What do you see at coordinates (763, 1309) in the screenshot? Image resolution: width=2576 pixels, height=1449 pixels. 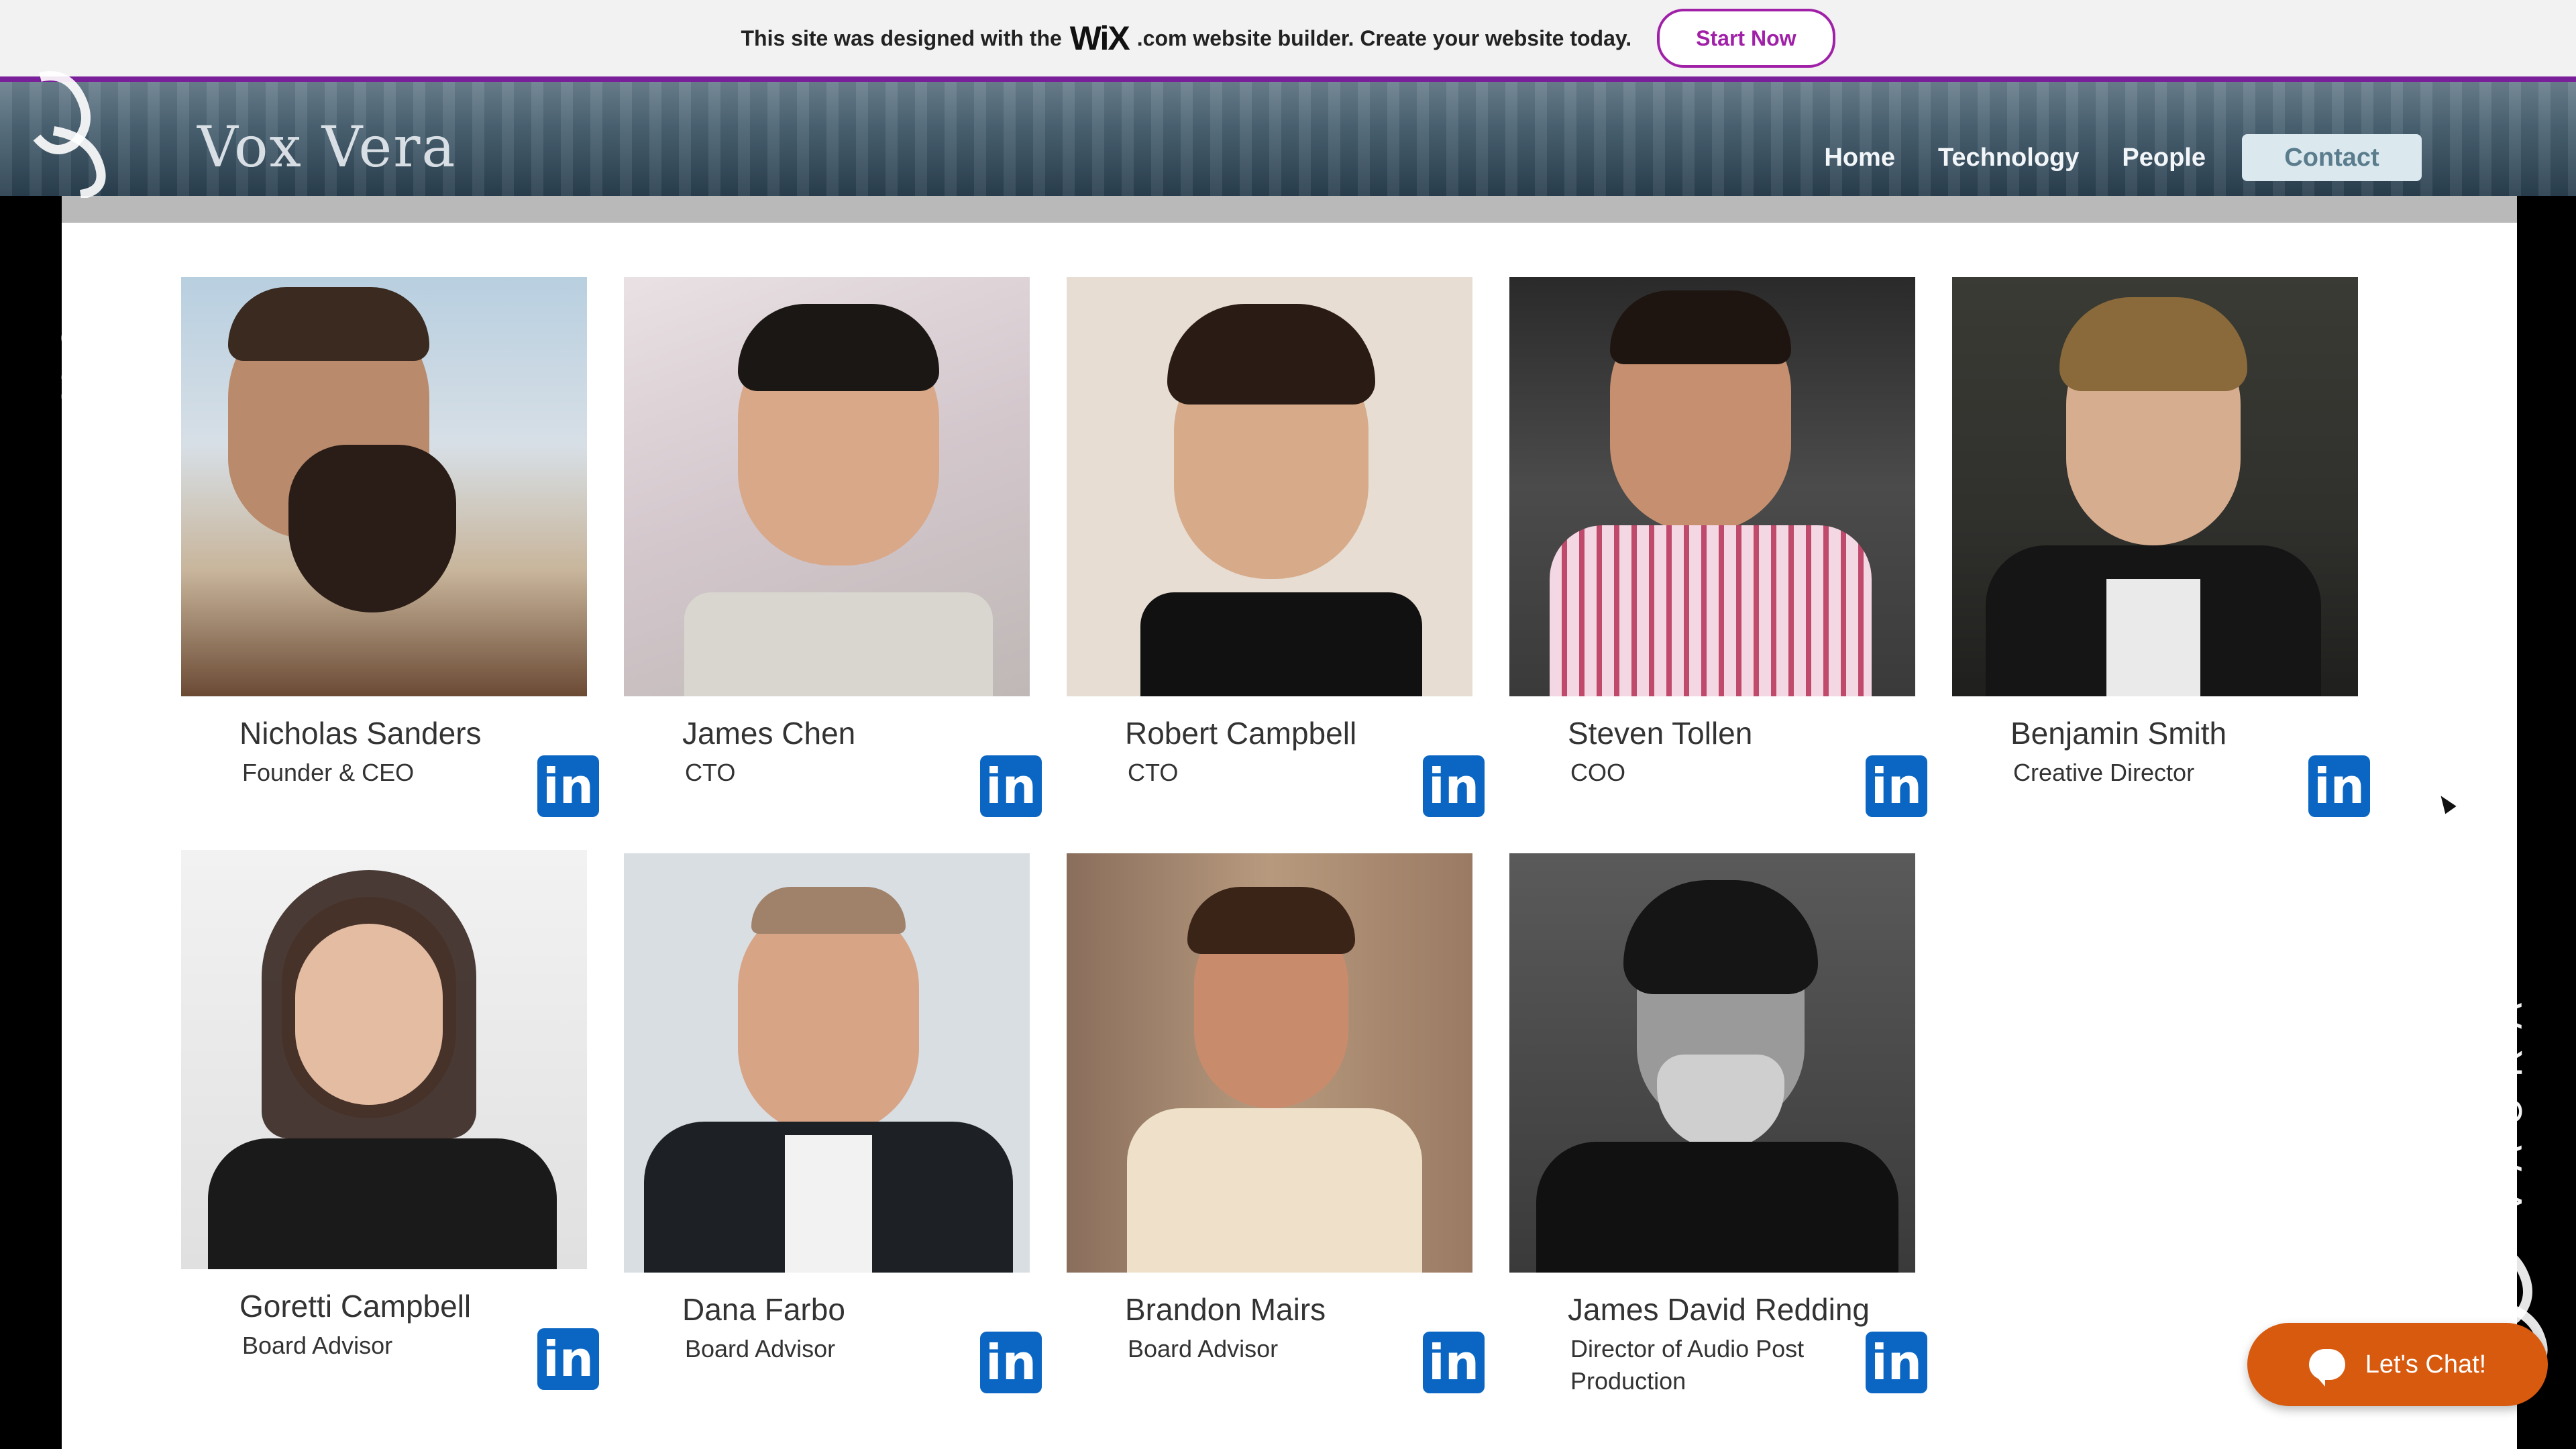 I see `person-name: Dana Farbo` at bounding box center [763, 1309].